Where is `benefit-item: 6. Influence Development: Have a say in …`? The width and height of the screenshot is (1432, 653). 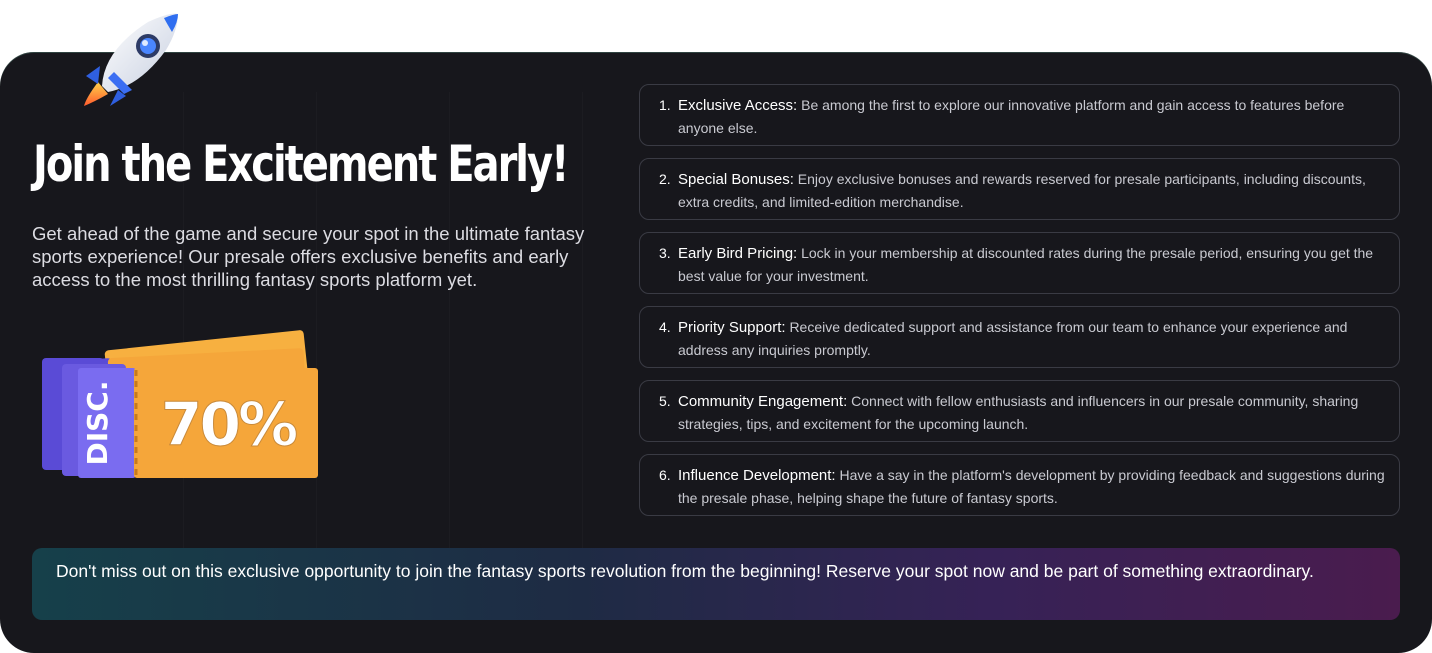
benefit-item: 6. Influence Development: Have a say in … is located at coordinates (1019, 485).